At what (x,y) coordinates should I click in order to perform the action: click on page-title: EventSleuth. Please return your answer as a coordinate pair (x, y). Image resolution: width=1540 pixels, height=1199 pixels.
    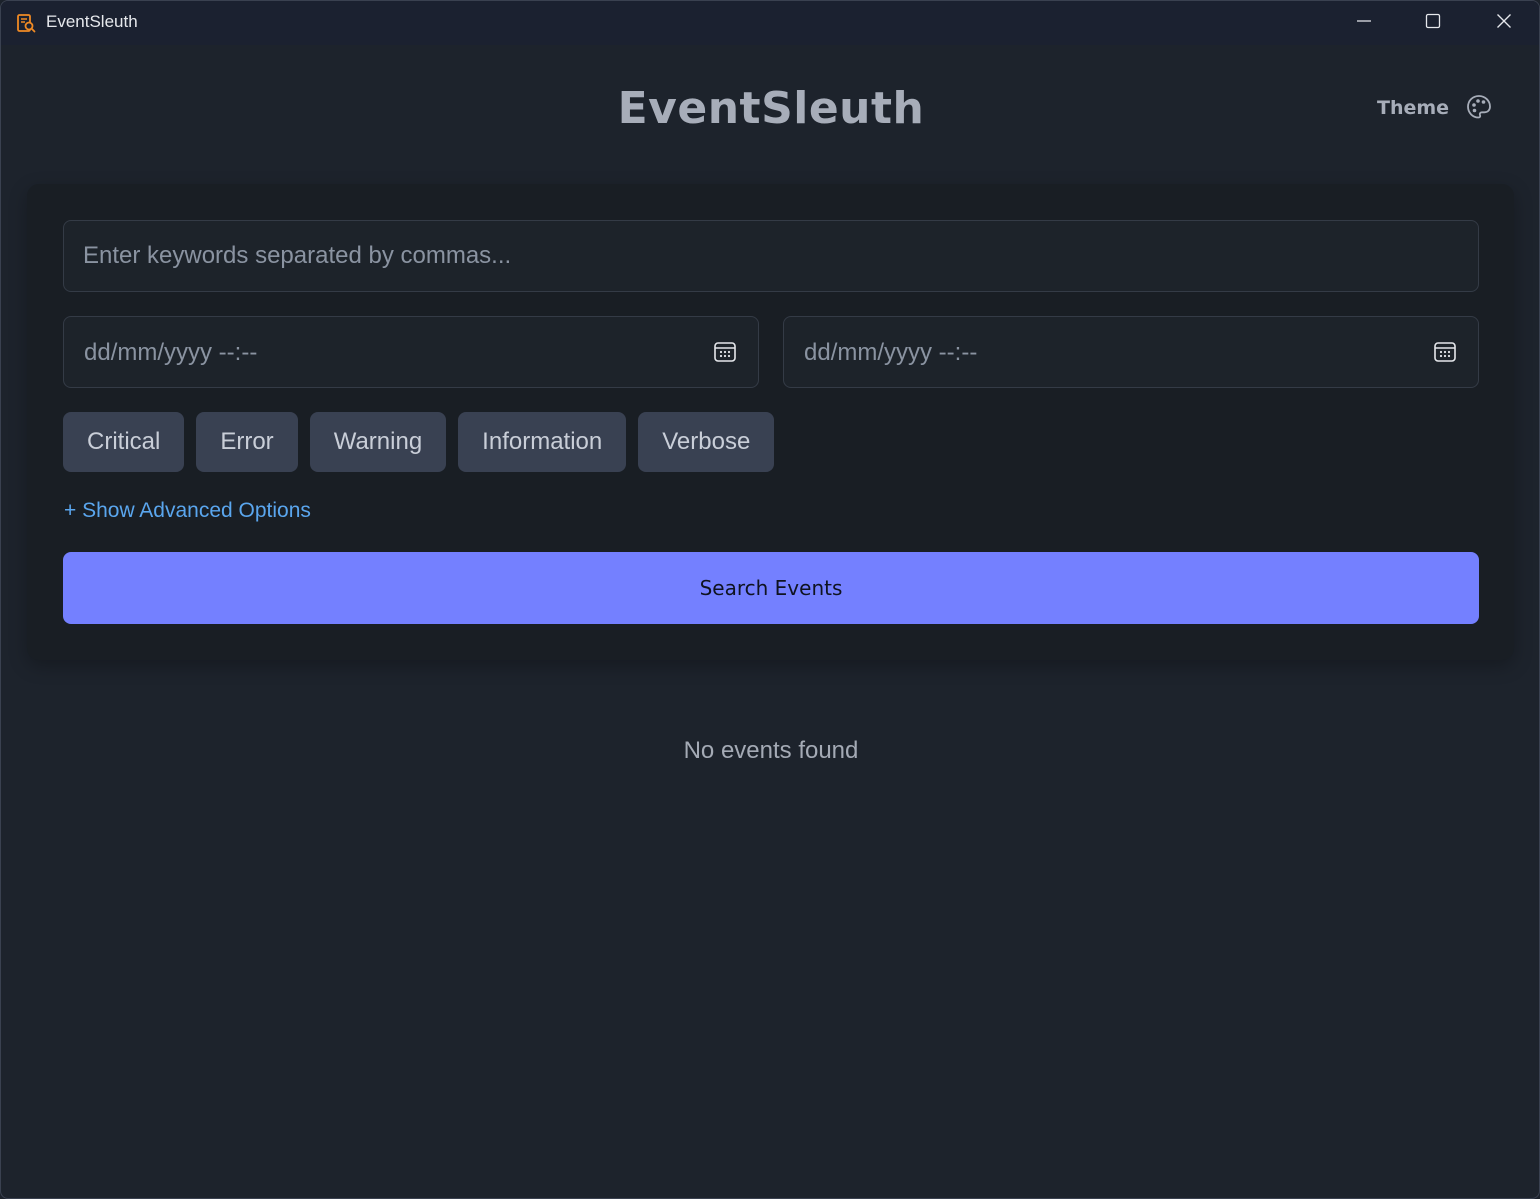
    Looking at the image, I should click on (771, 108).